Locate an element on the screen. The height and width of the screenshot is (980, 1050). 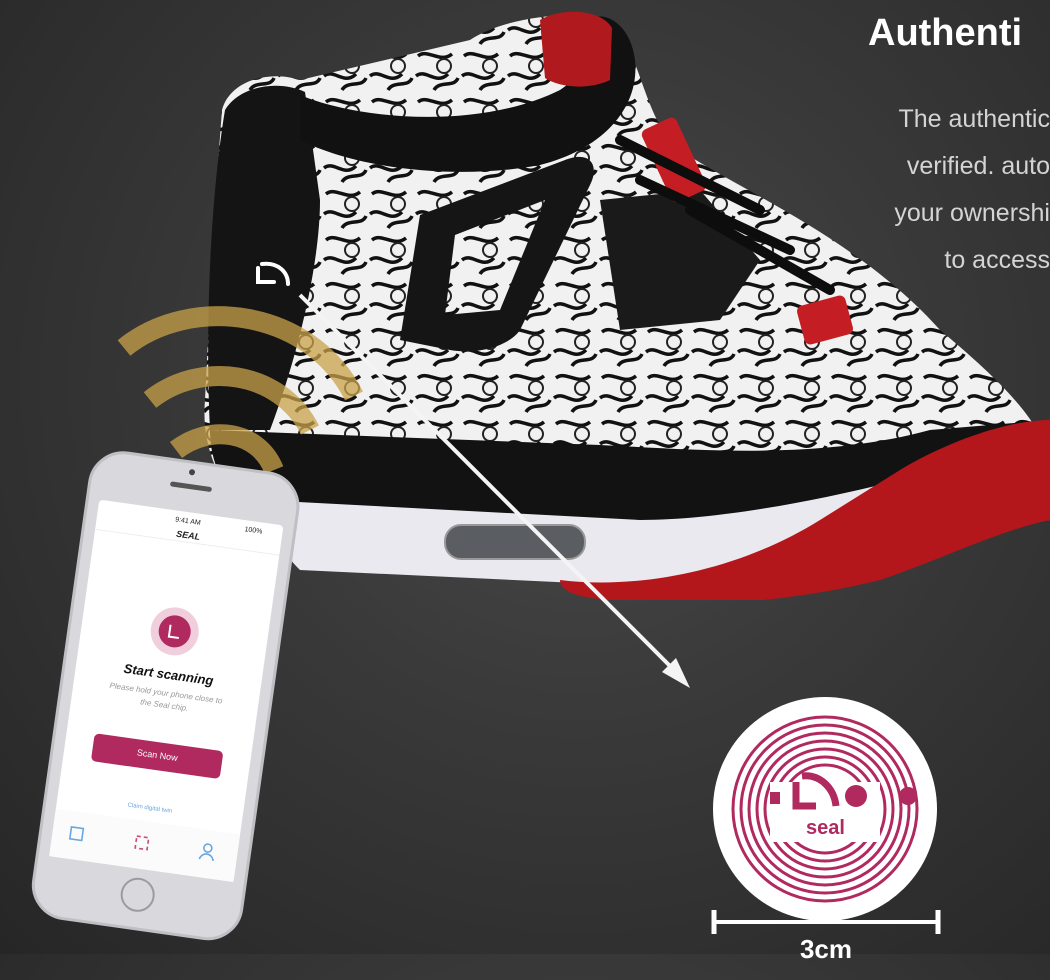
seal-nfc-tag: seal is located at coordinates (825, 809).